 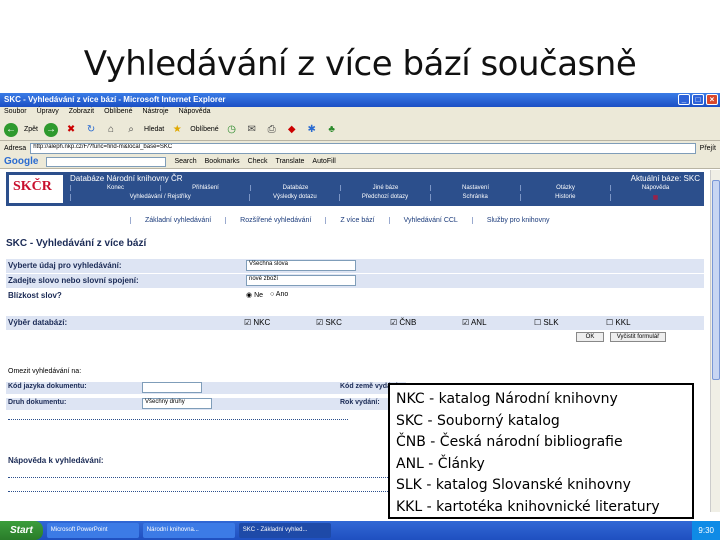 What do you see at coordinates (177, 220) in the screenshot?
I see `tab-basic-search: Základní vyhledávání` at bounding box center [177, 220].